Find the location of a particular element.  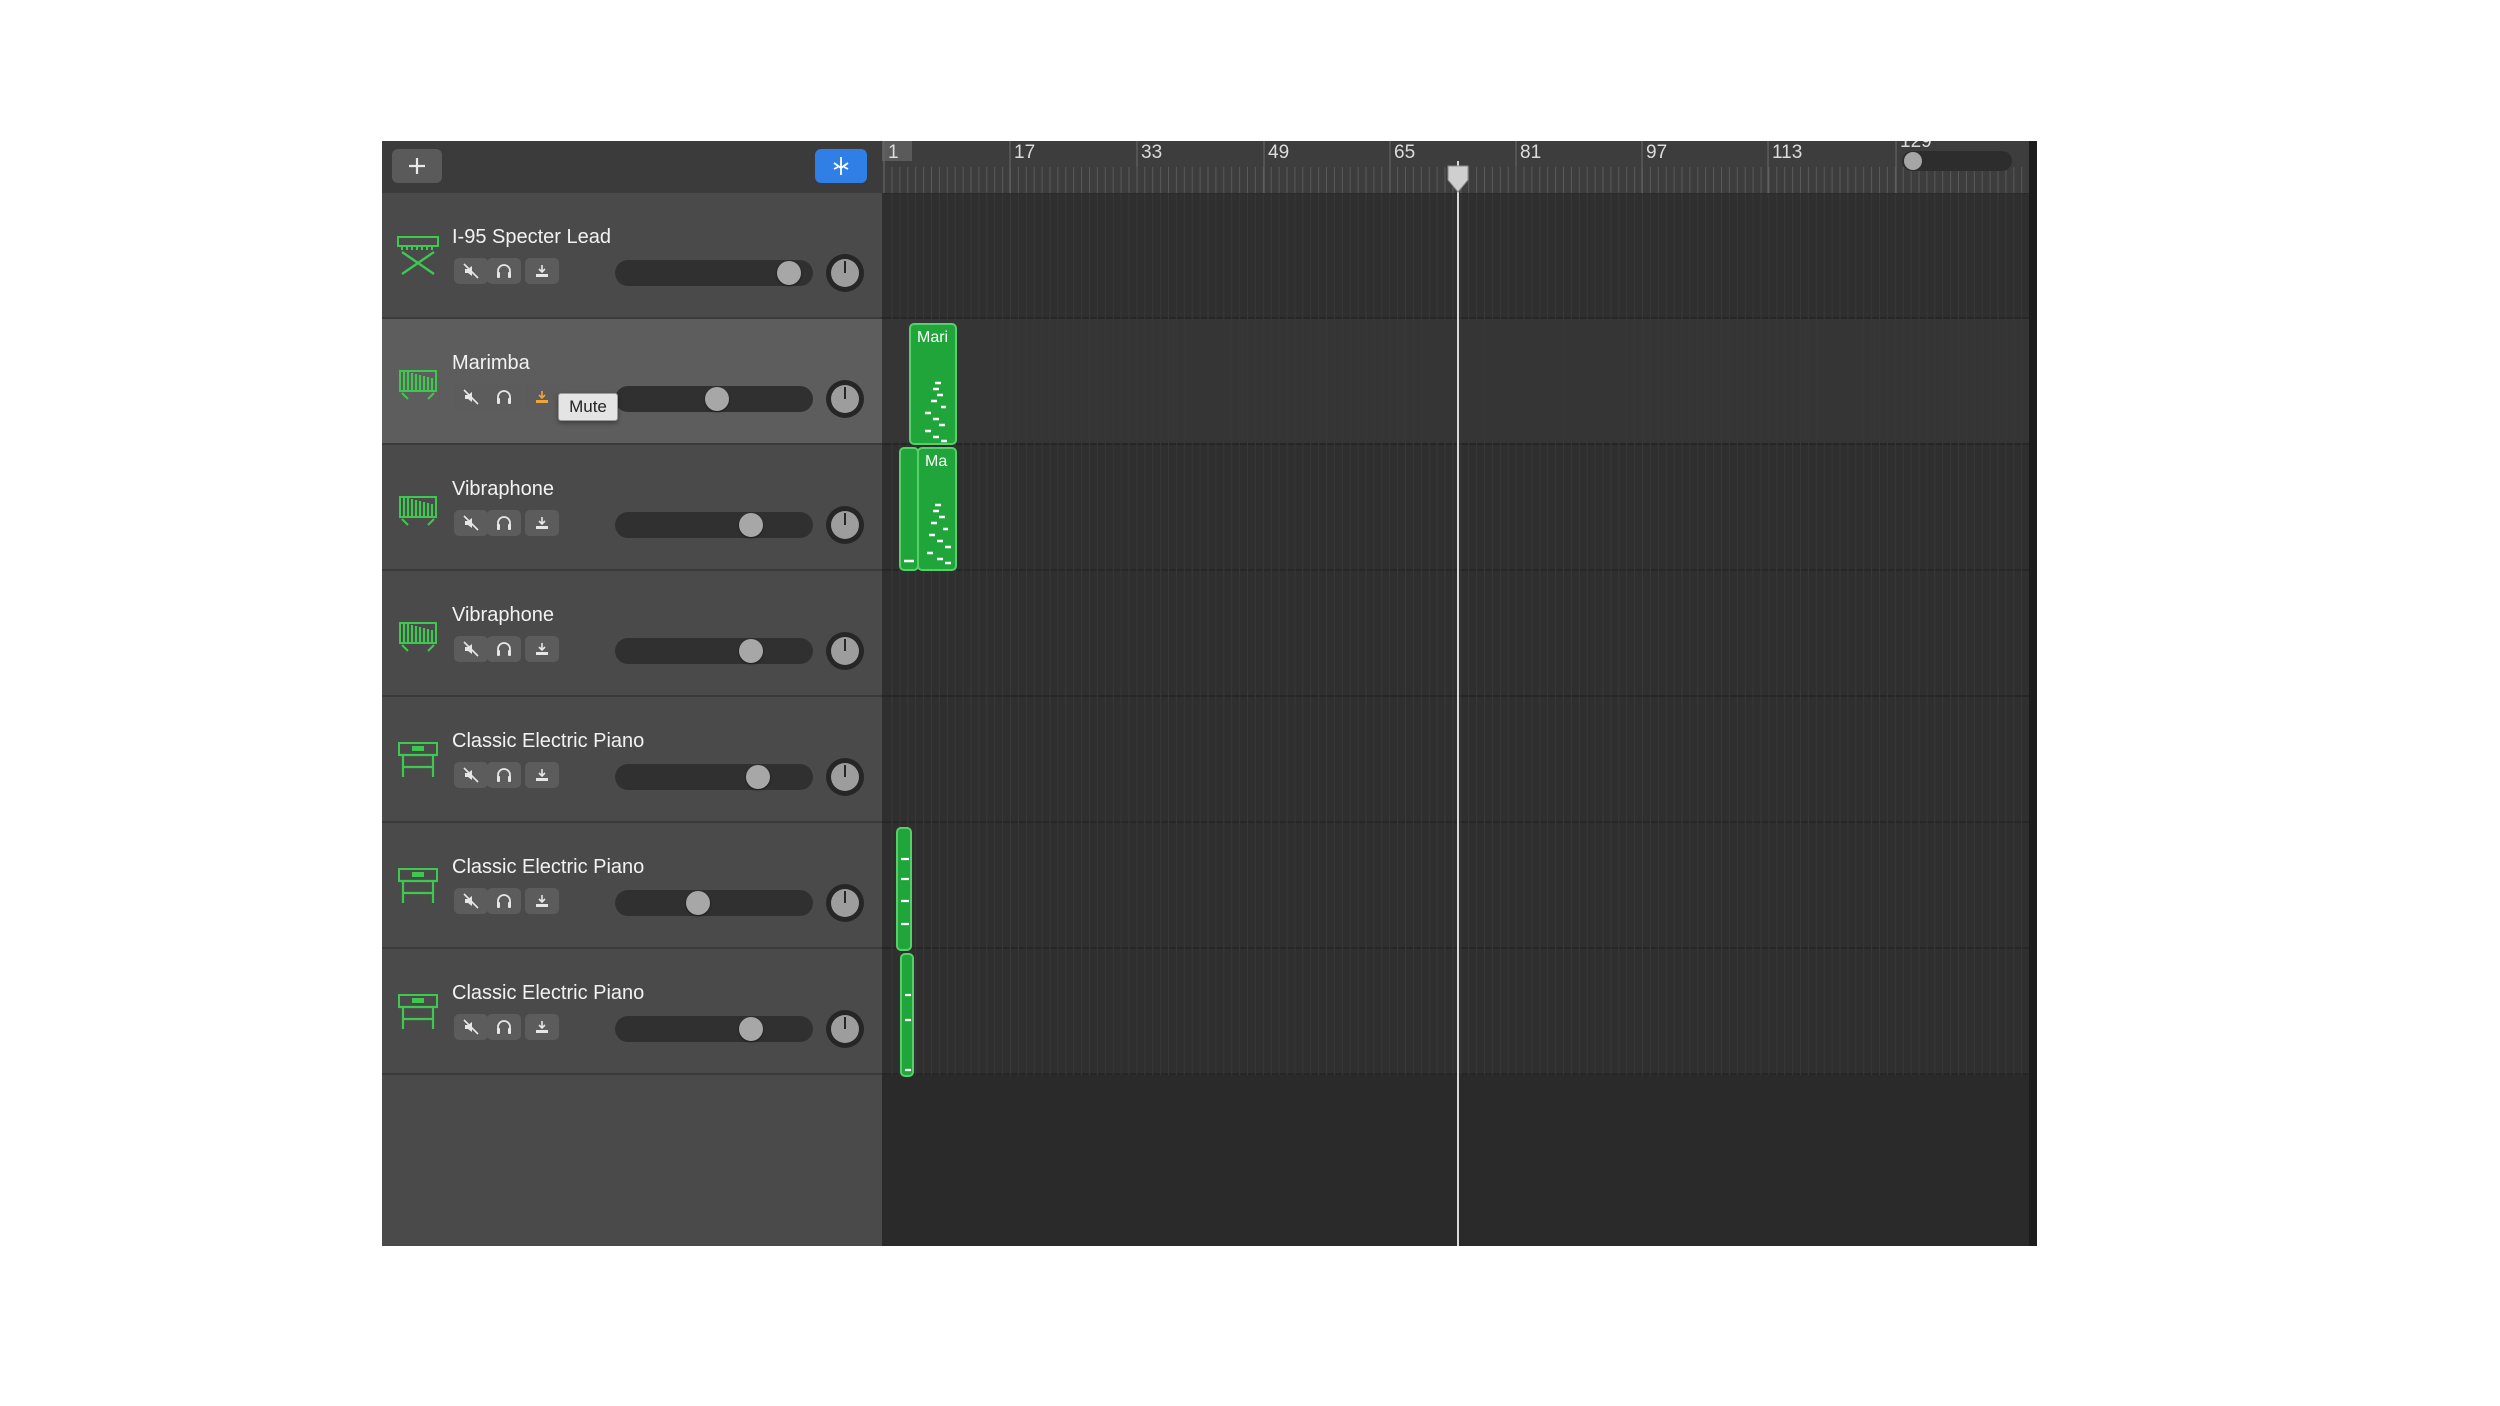

bar-number: 97 is located at coordinates (1657, 152).